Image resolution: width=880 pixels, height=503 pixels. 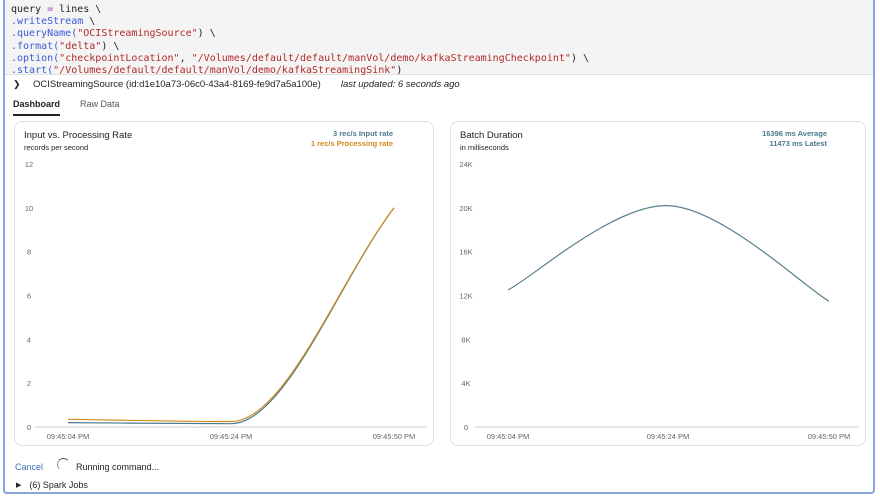 I want to click on y-tick-label: 10, so click(x=29, y=208).